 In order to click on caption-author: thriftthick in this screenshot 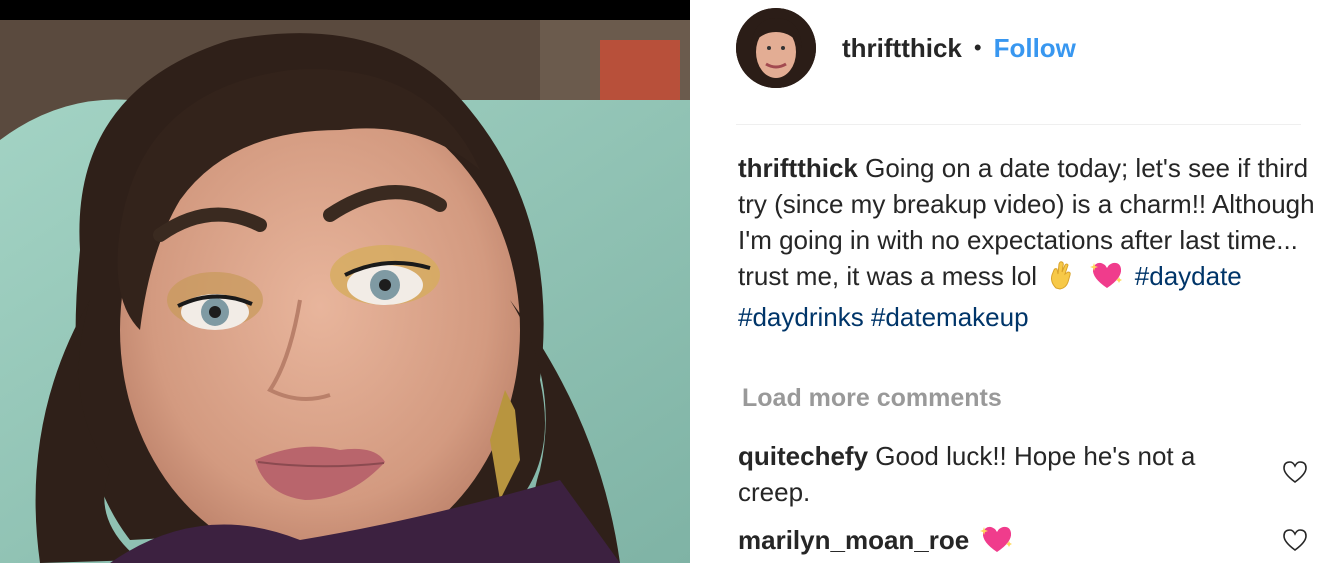, I will do `click(798, 168)`.